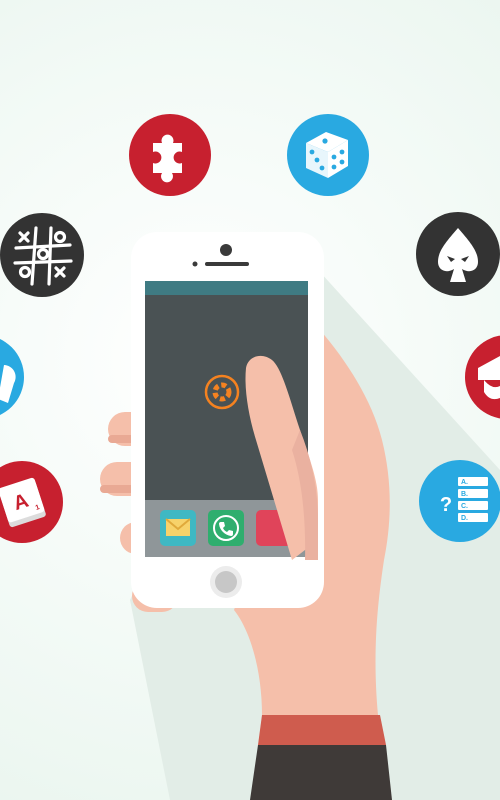 This screenshot has width=500, height=800. What do you see at coordinates (226, 288) in the screenshot?
I see `screen-status-bar` at bounding box center [226, 288].